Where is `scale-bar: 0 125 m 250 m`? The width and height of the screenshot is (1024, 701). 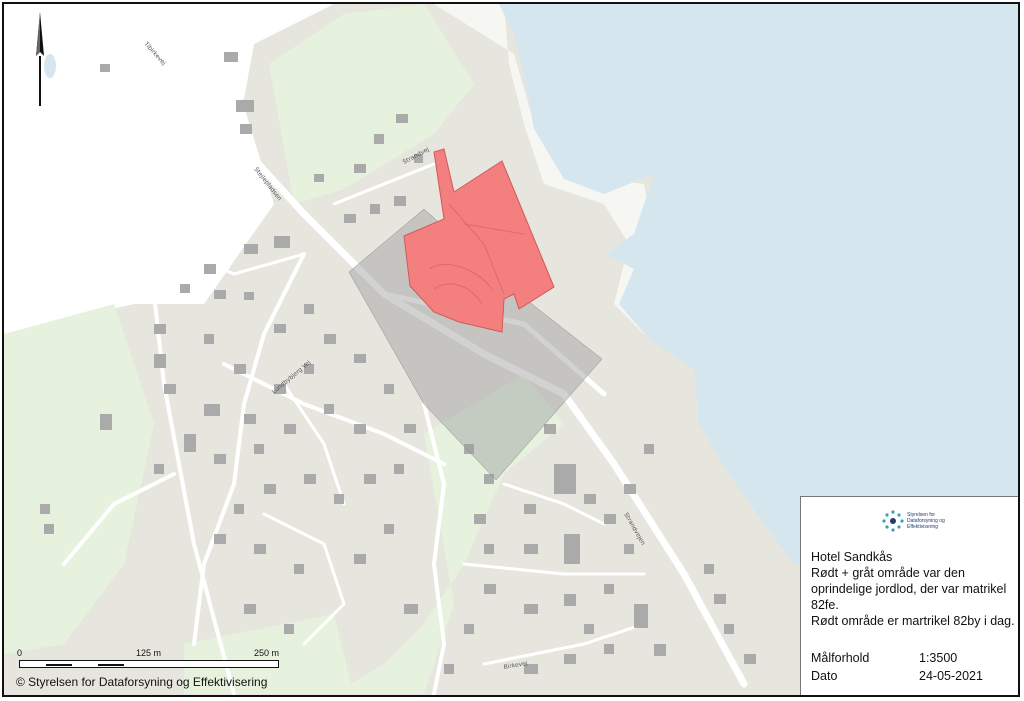 scale-bar: 0 125 m 250 m is located at coordinates (150, 661).